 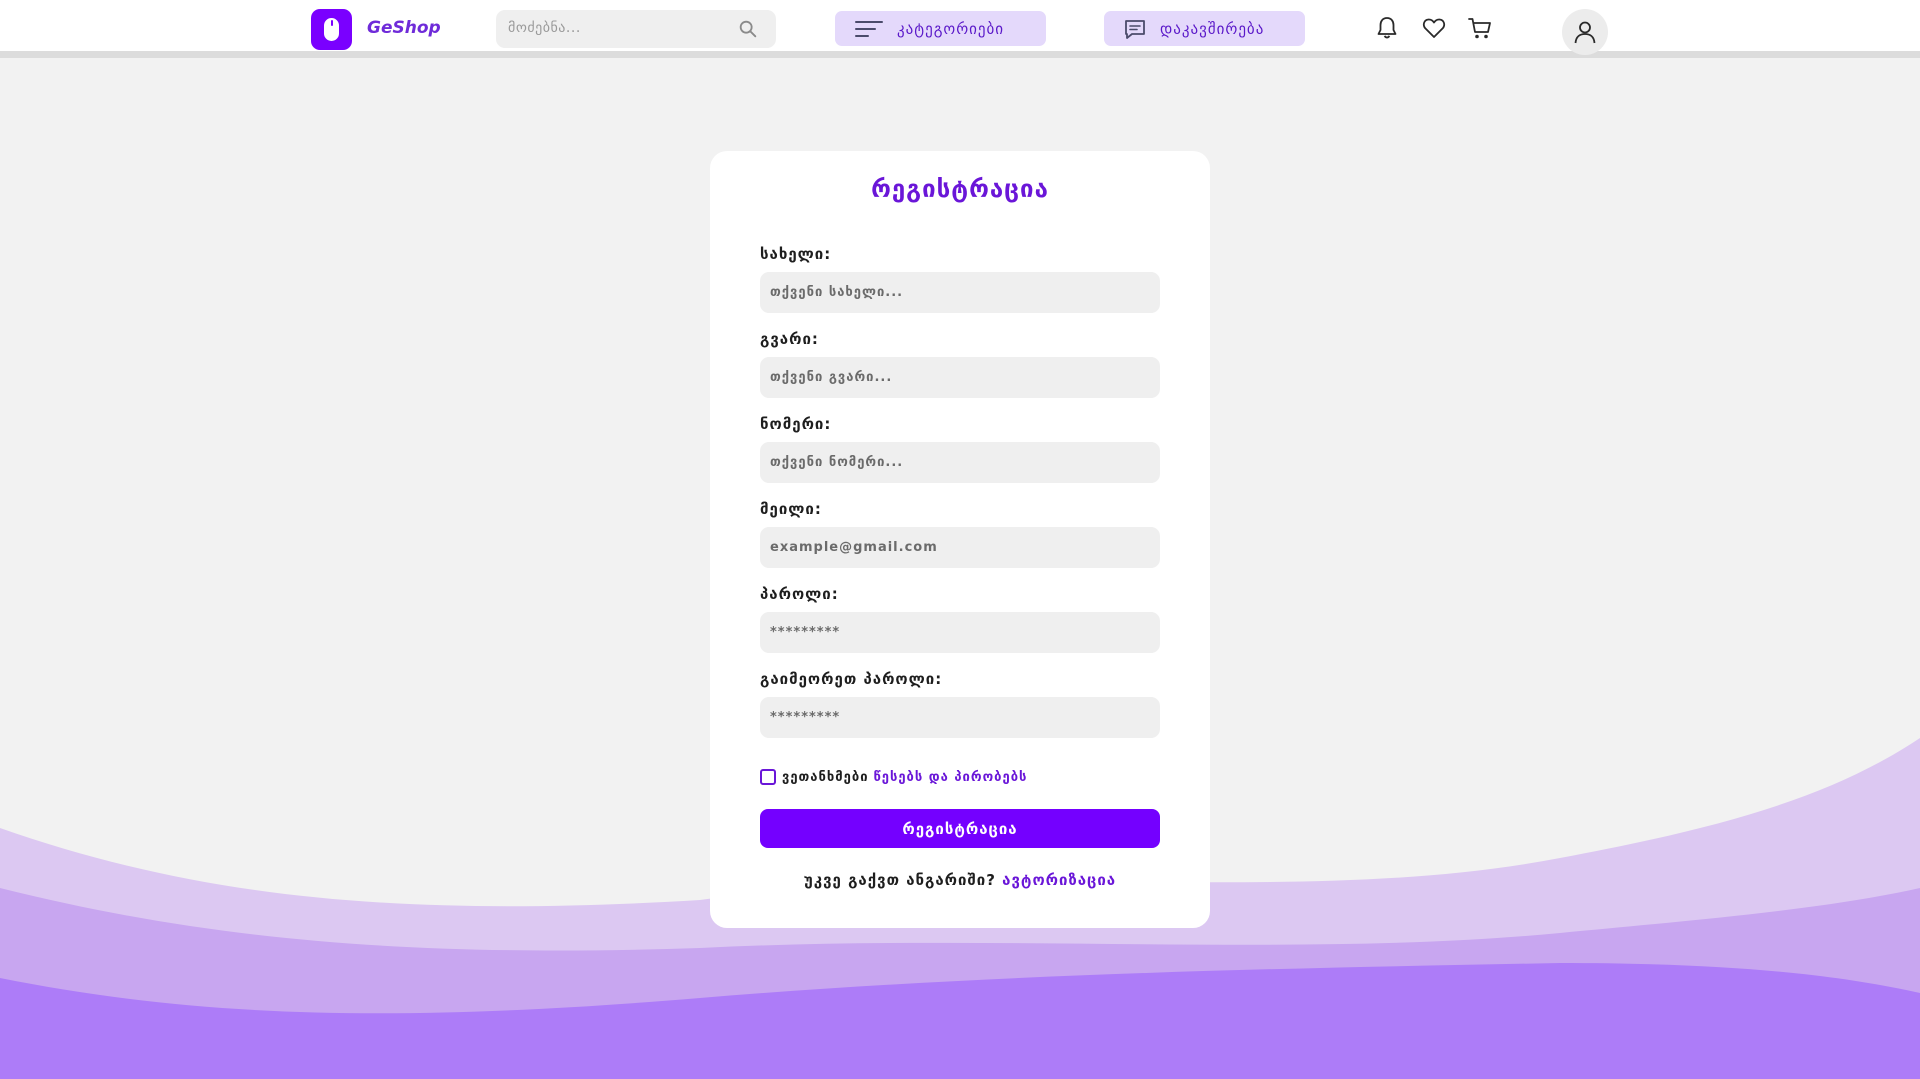 What do you see at coordinates (1480, 28) in the screenshot?
I see `cart-icon` at bounding box center [1480, 28].